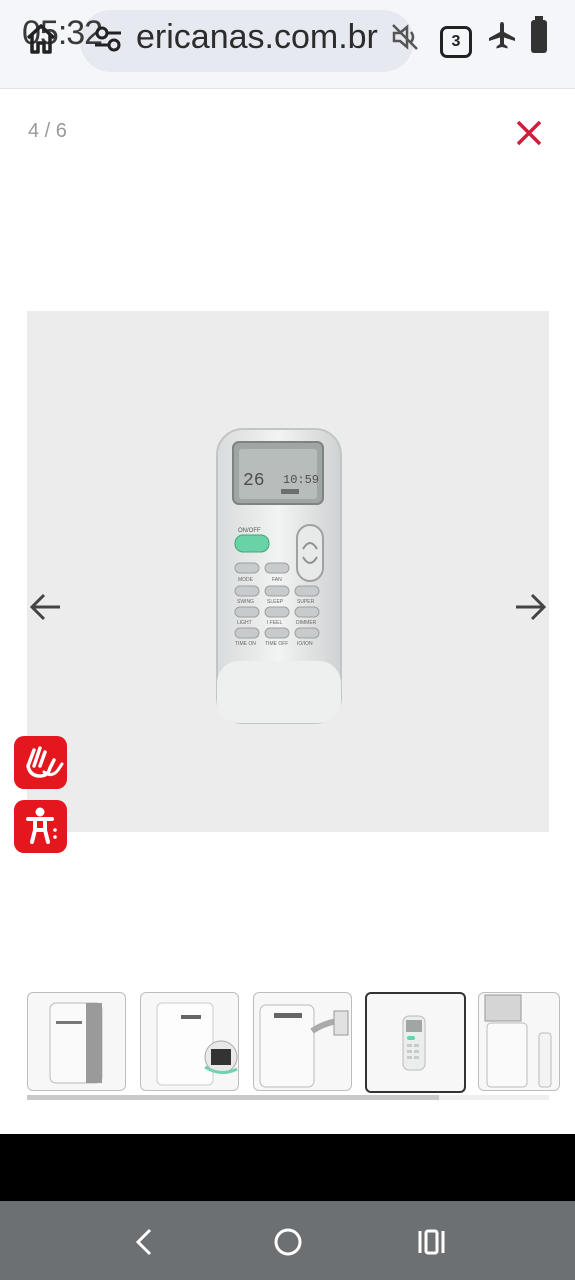 Image resolution: width=575 pixels, height=1280 pixels. I want to click on remote-clock-display: 10:59, so click(301, 480).